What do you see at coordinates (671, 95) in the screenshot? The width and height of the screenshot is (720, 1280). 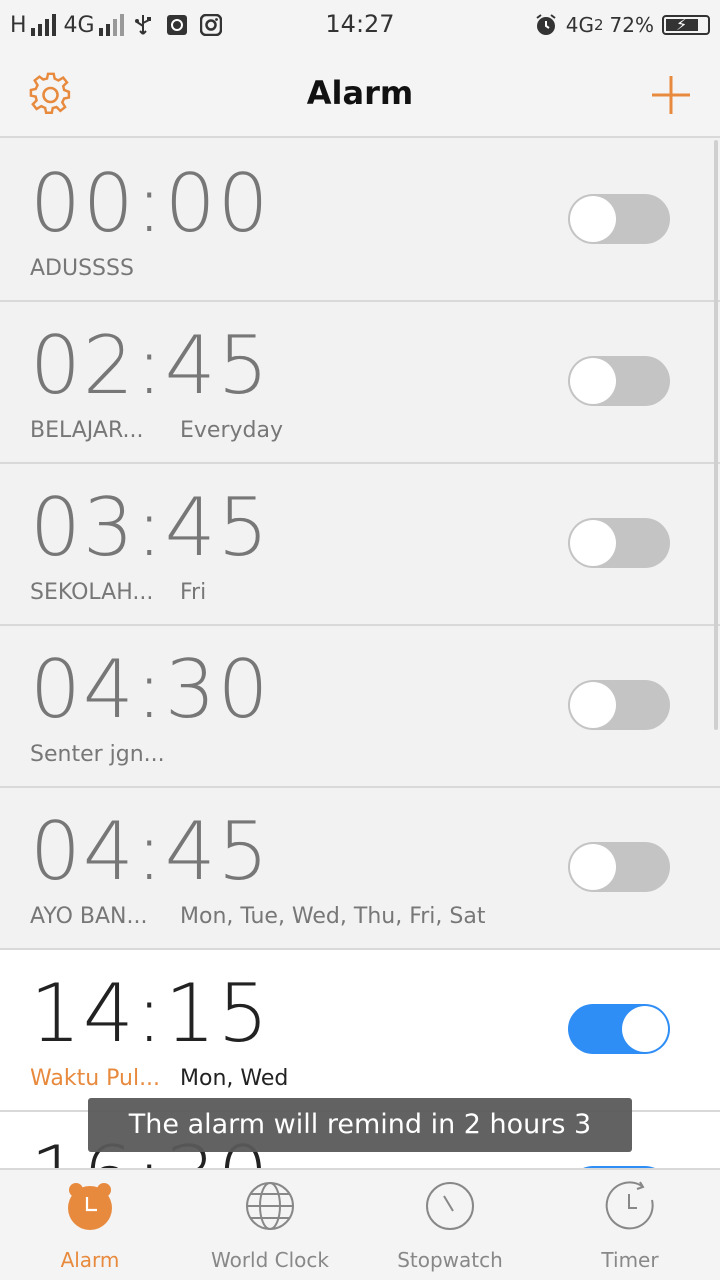 I see `add-alarm-icon` at bounding box center [671, 95].